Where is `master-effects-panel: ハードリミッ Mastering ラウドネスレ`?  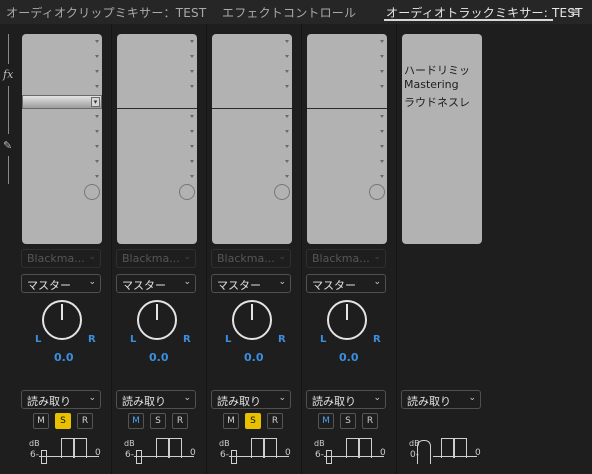
master-effects-panel: ハードリミッ Mastering ラウドネスレ is located at coordinates (442, 139).